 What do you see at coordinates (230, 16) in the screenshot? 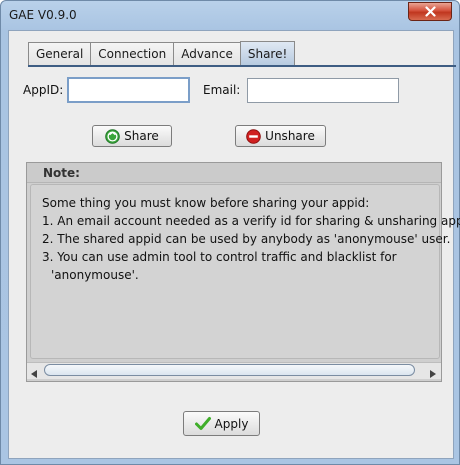
I see `title-bar: GAE V0.9.0` at bounding box center [230, 16].